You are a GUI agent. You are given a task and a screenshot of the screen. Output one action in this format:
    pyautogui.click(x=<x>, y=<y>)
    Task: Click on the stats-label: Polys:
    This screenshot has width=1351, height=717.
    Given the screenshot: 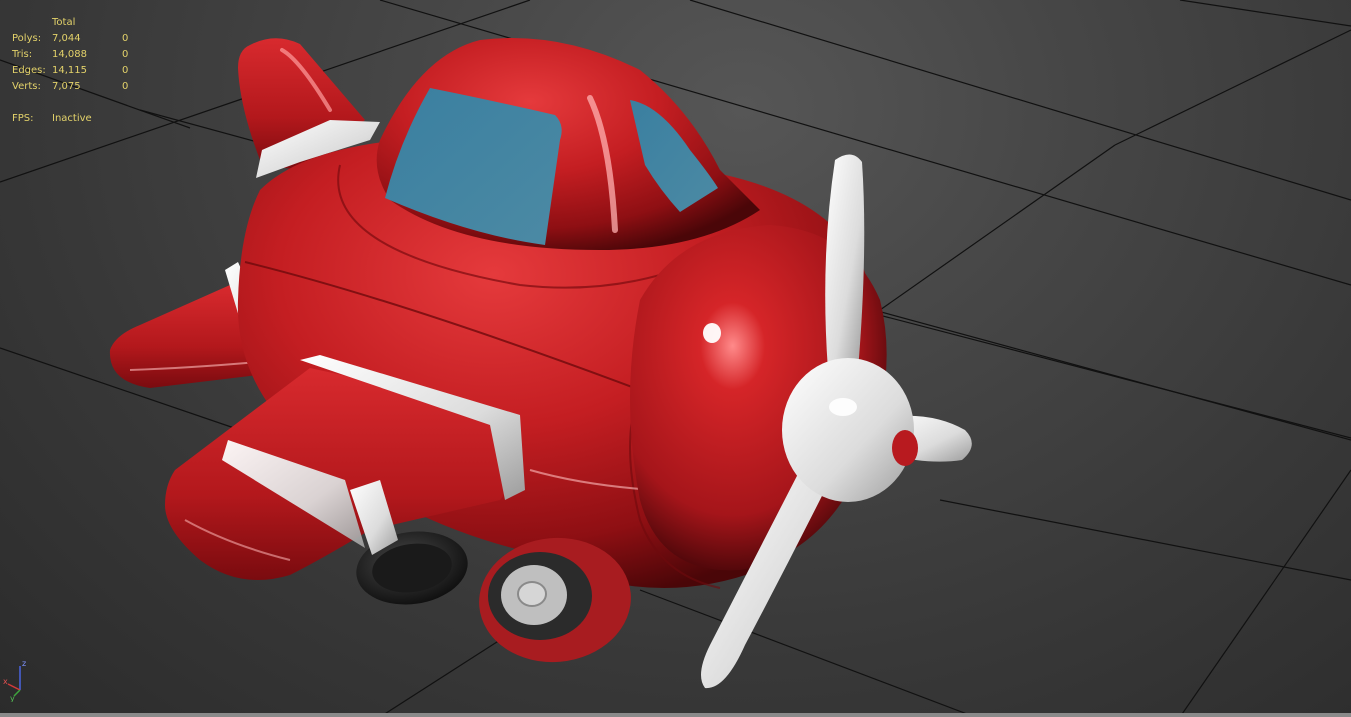 What is the action you would take?
    pyautogui.click(x=27, y=38)
    